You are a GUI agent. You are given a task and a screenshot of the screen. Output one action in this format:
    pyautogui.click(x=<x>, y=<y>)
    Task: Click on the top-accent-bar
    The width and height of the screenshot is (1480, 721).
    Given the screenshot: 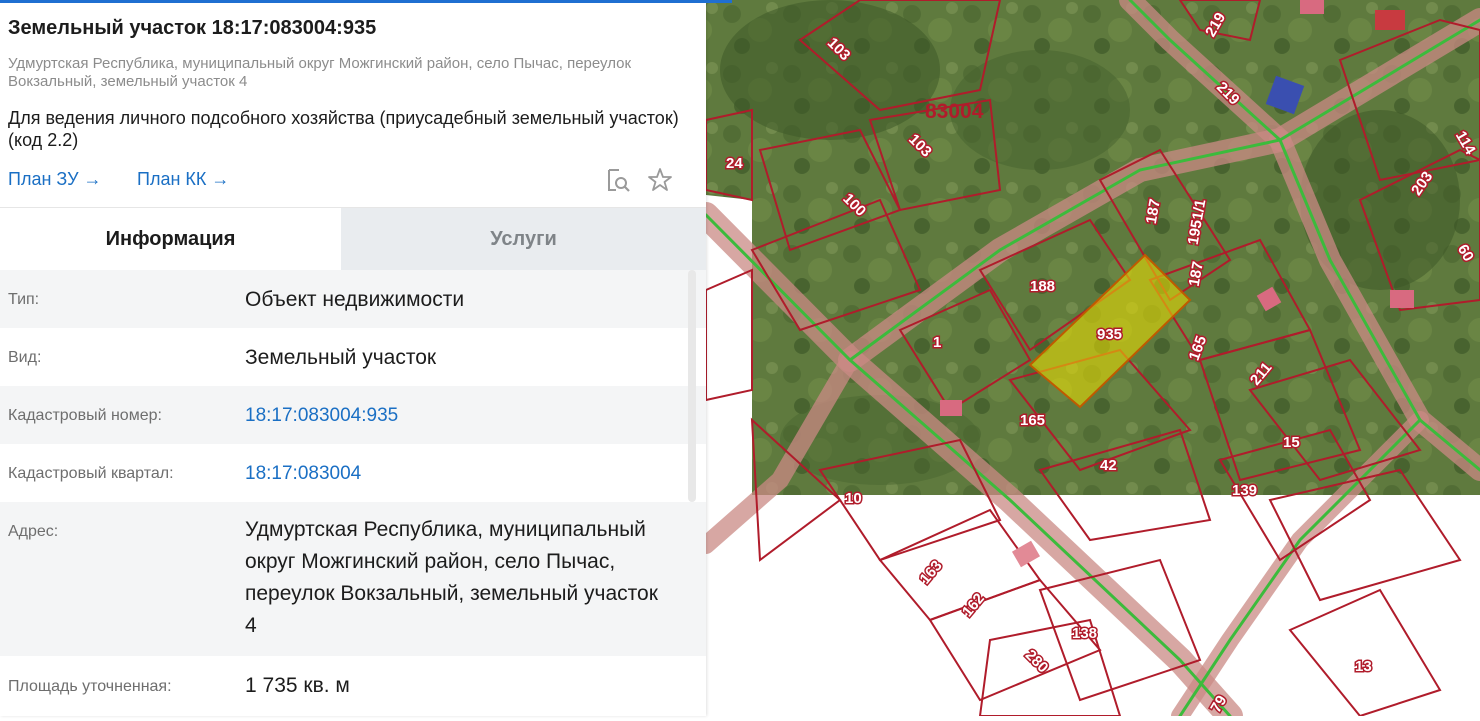 What is the action you would take?
    pyautogui.click(x=366, y=1)
    